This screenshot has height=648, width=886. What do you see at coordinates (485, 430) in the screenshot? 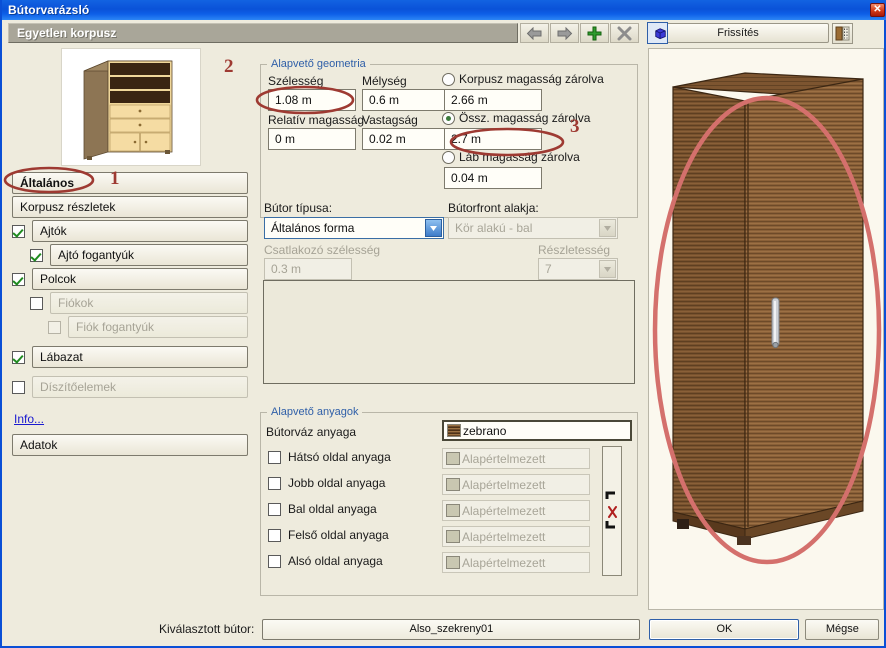
I see `frame-material-value: zebrano` at bounding box center [485, 430].